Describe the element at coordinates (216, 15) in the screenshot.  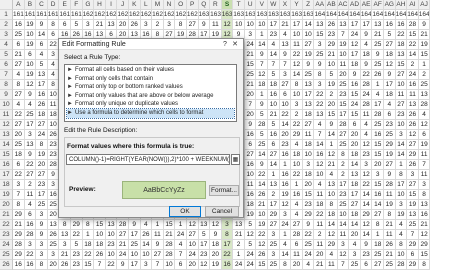
I see `cell: 1631` at that location.